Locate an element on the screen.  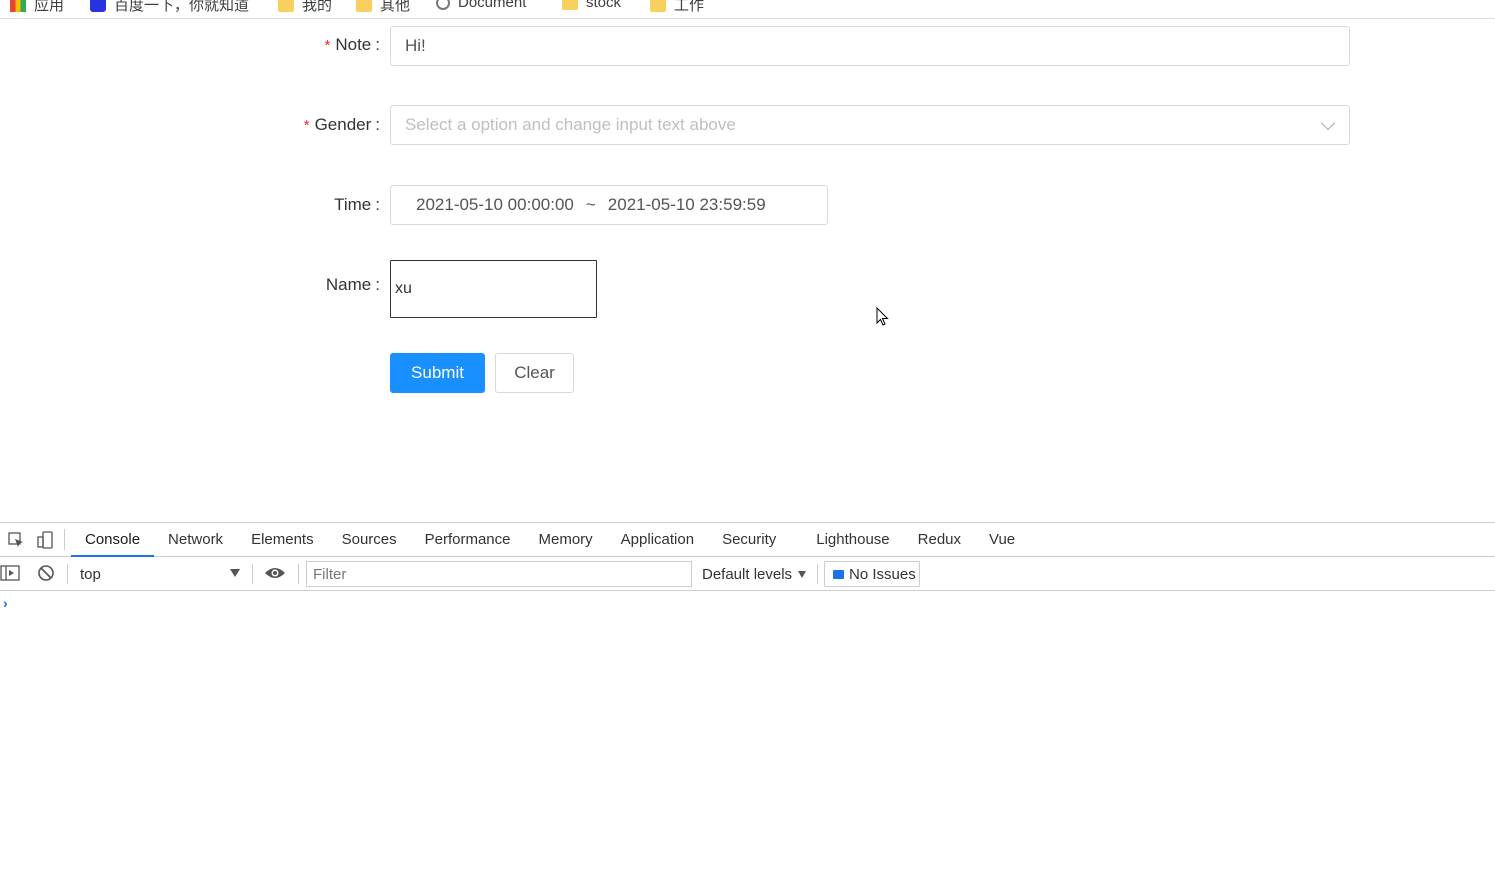
console-toolbar: top Filter Default levels No Issues is located at coordinates (747, 574).